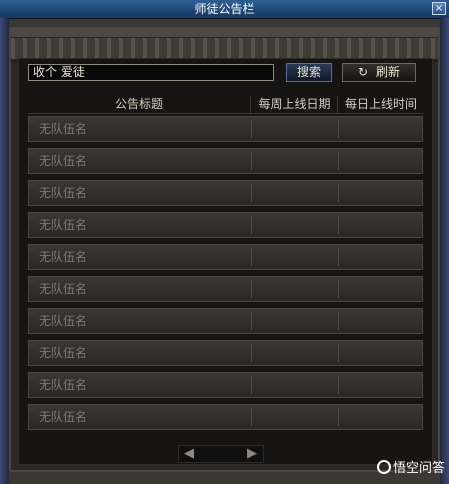  I want to click on left-background-strip, so click(4, 251).